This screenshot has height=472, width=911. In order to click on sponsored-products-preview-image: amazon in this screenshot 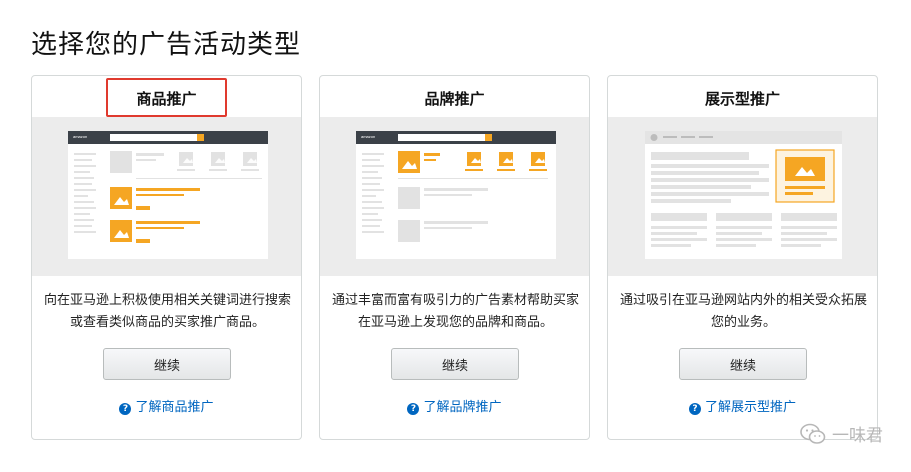, I will do `click(168, 195)`.